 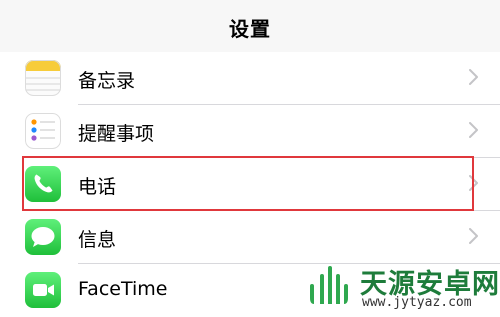 What do you see at coordinates (250, 29) in the screenshot?
I see `page-title: 设置` at bounding box center [250, 29].